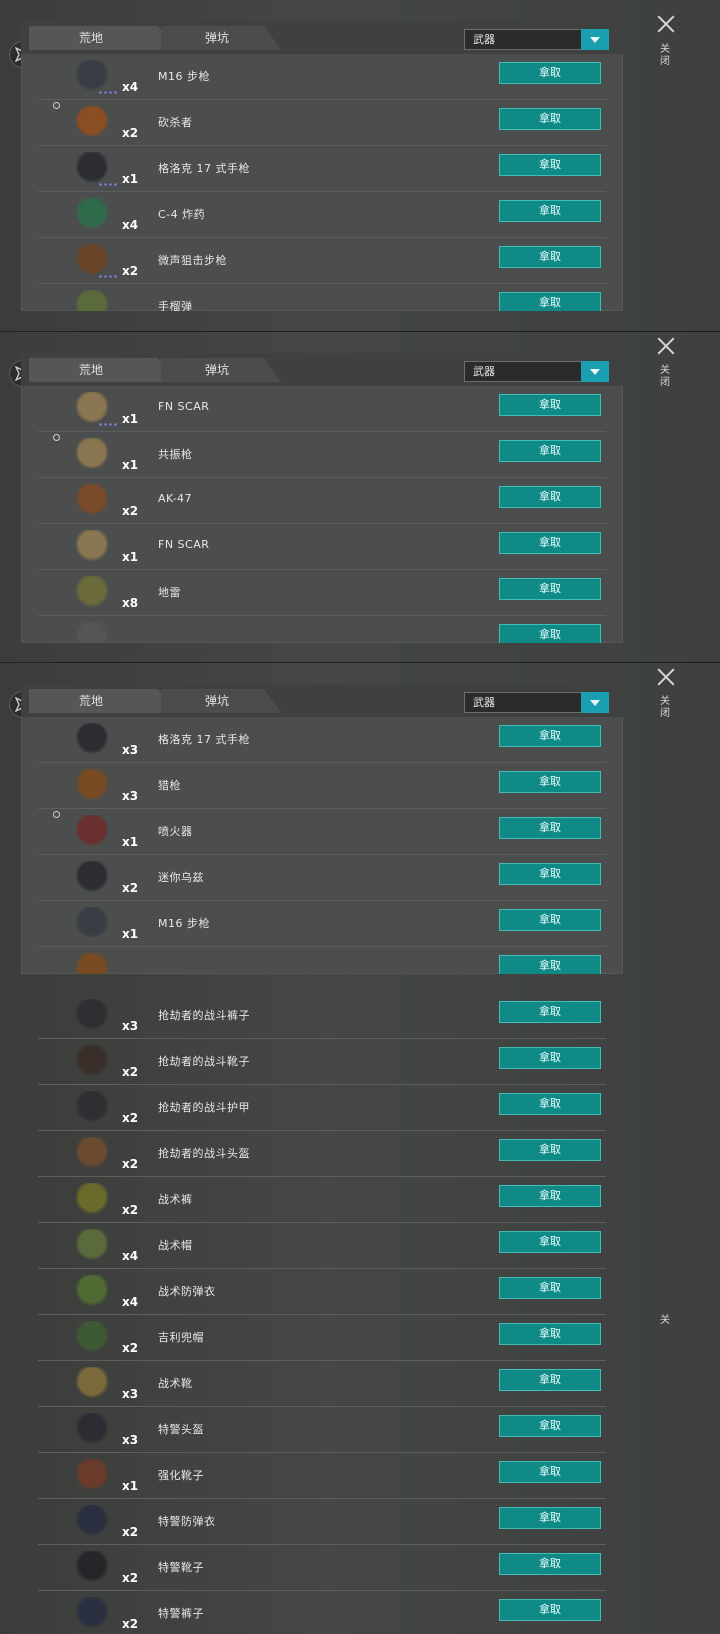  Describe the element at coordinates (108, 92) in the screenshot. I see `quality-dots` at that location.